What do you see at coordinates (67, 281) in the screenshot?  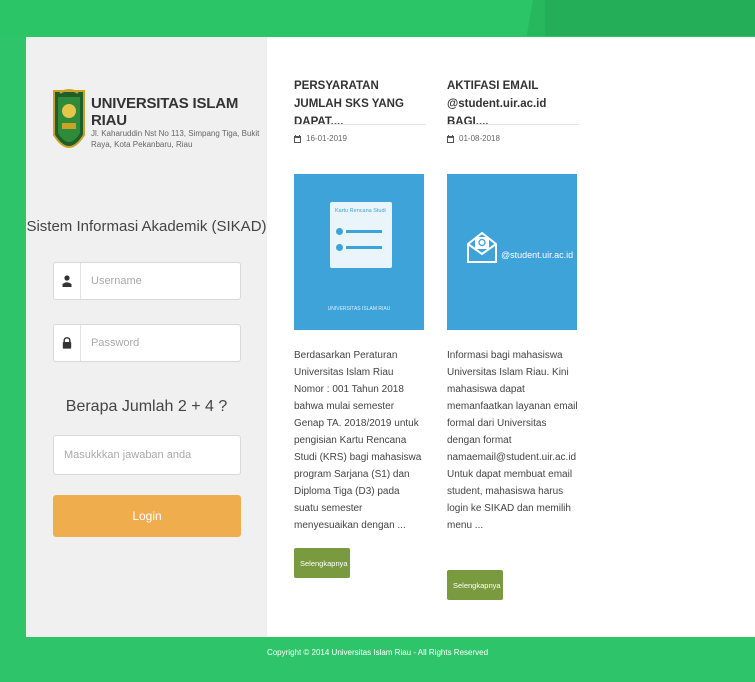 I see `user-icon` at bounding box center [67, 281].